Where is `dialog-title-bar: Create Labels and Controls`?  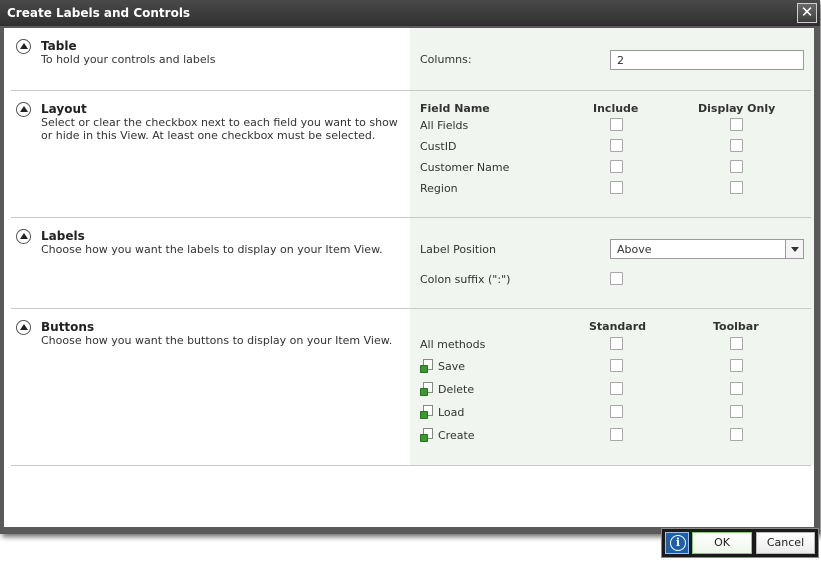
dialog-title-bar: Create Labels and Controls is located at coordinates (410, 13).